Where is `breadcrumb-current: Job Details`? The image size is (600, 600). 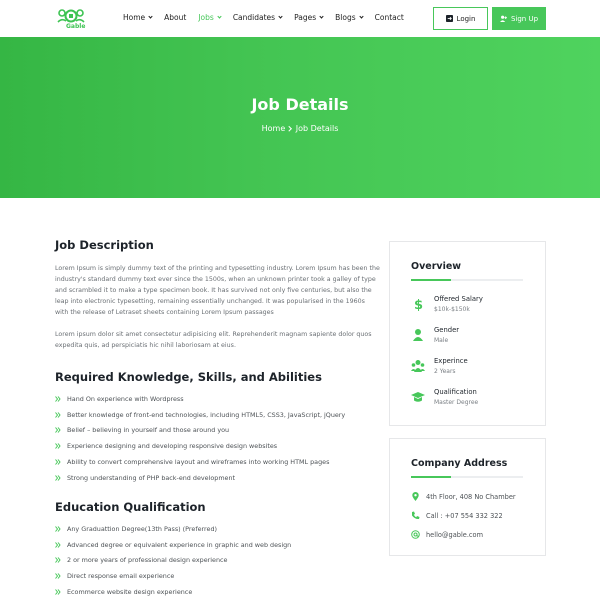
breadcrumb-current: Job Details is located at coordinates (317, 128).